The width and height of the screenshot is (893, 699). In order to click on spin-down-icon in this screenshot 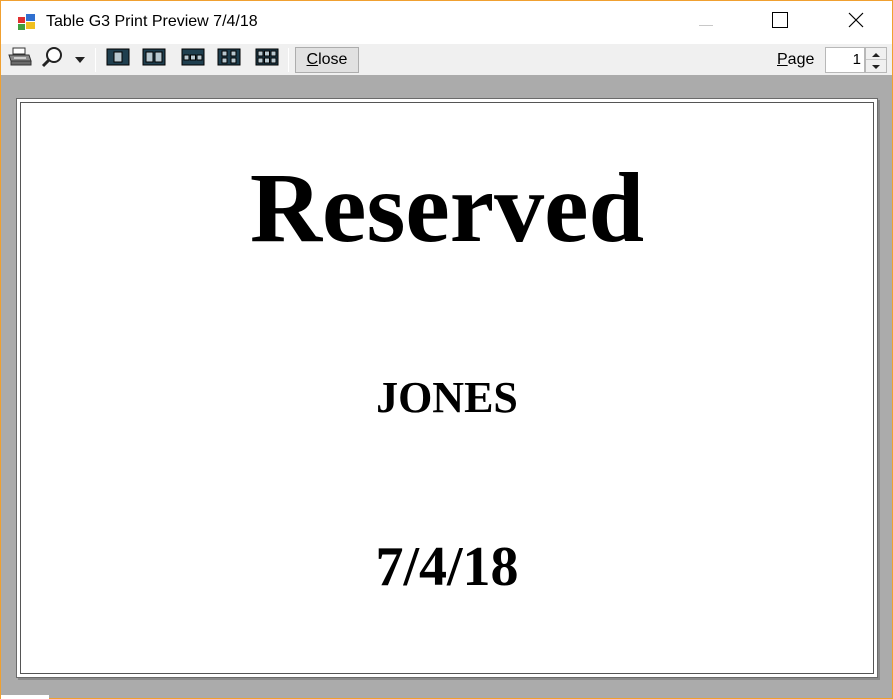, I will do `click(876, 66)`.